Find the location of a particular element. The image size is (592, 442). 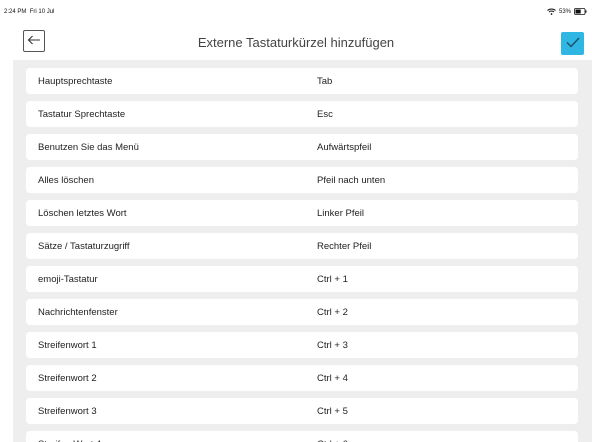

status-date: Fri 10 Jul is located at coordinates (42, 12).